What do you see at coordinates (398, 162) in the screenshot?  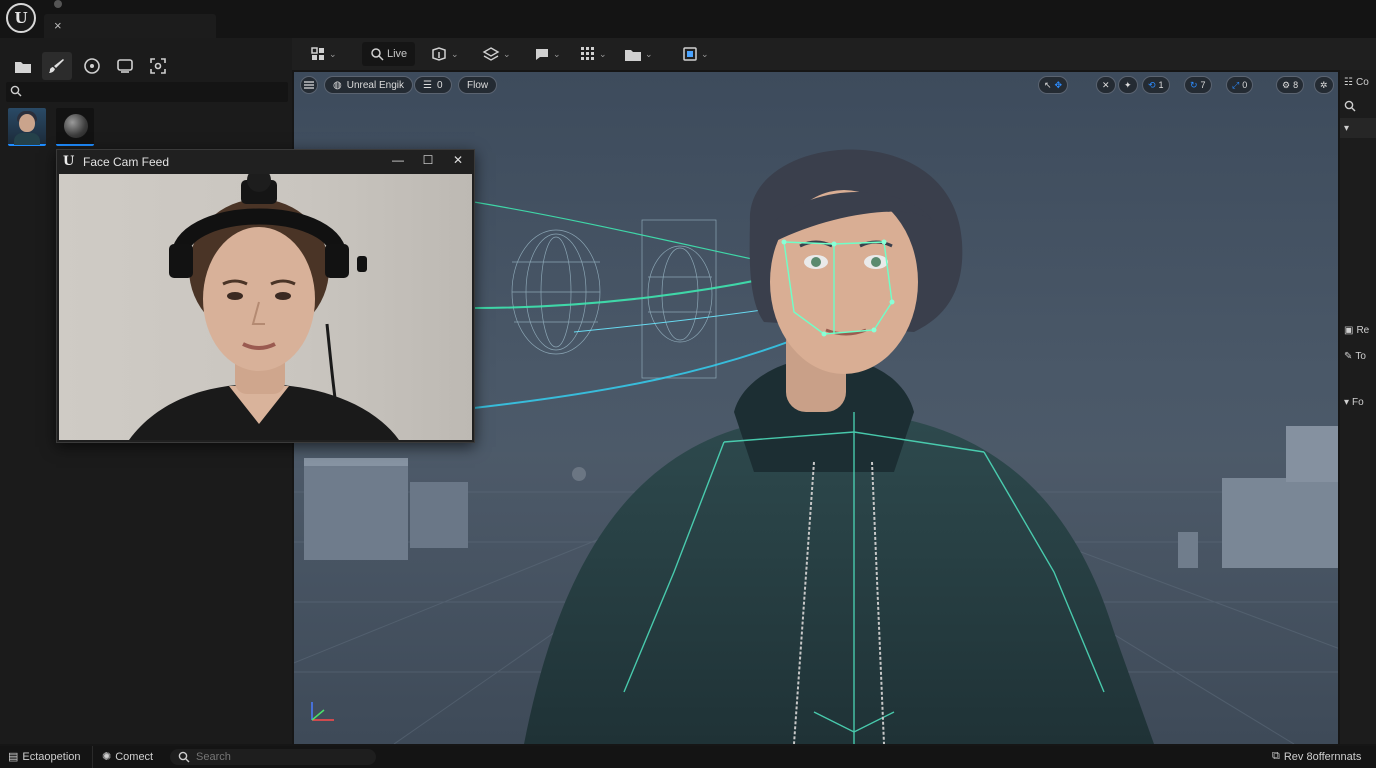 I see `minimize-icon: —` at bounding box center [398, 162].